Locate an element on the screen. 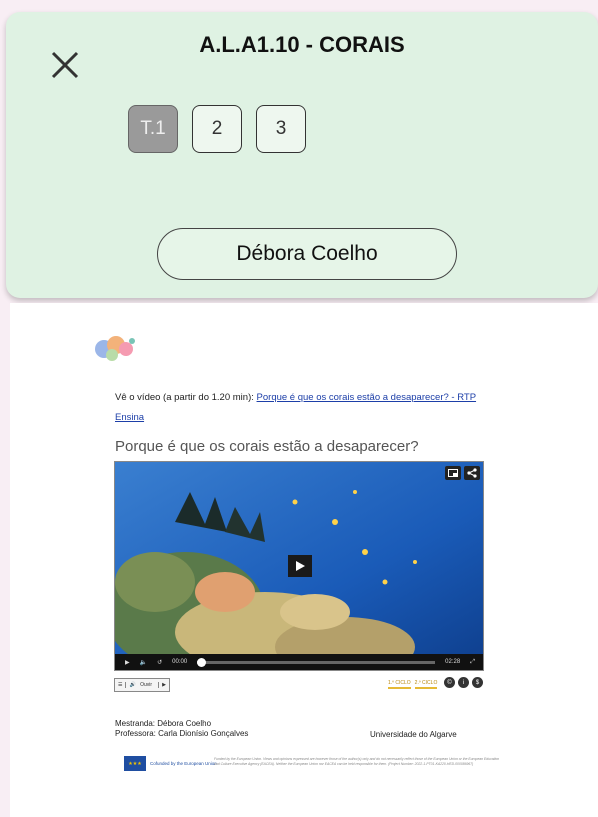 The image size is (598, 817). student-name-button: Débora Coelho is located at coordinates (307, 254).